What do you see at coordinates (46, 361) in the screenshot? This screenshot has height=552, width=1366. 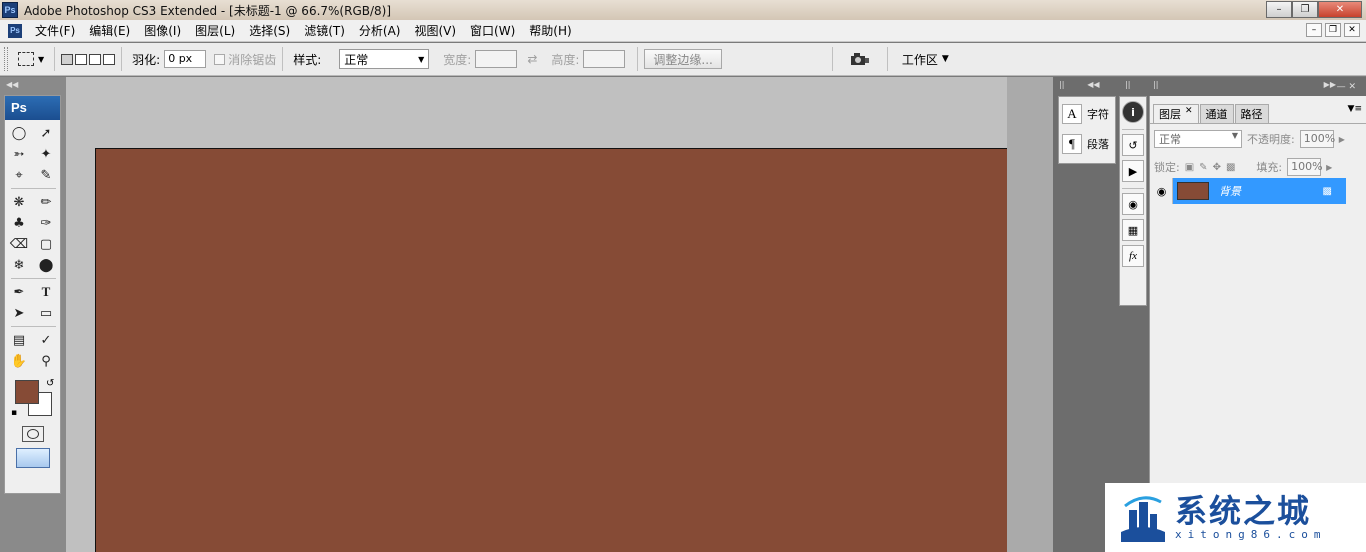 I see `zoom-tool-icon: ⚲` at bounding box center [46, 361].